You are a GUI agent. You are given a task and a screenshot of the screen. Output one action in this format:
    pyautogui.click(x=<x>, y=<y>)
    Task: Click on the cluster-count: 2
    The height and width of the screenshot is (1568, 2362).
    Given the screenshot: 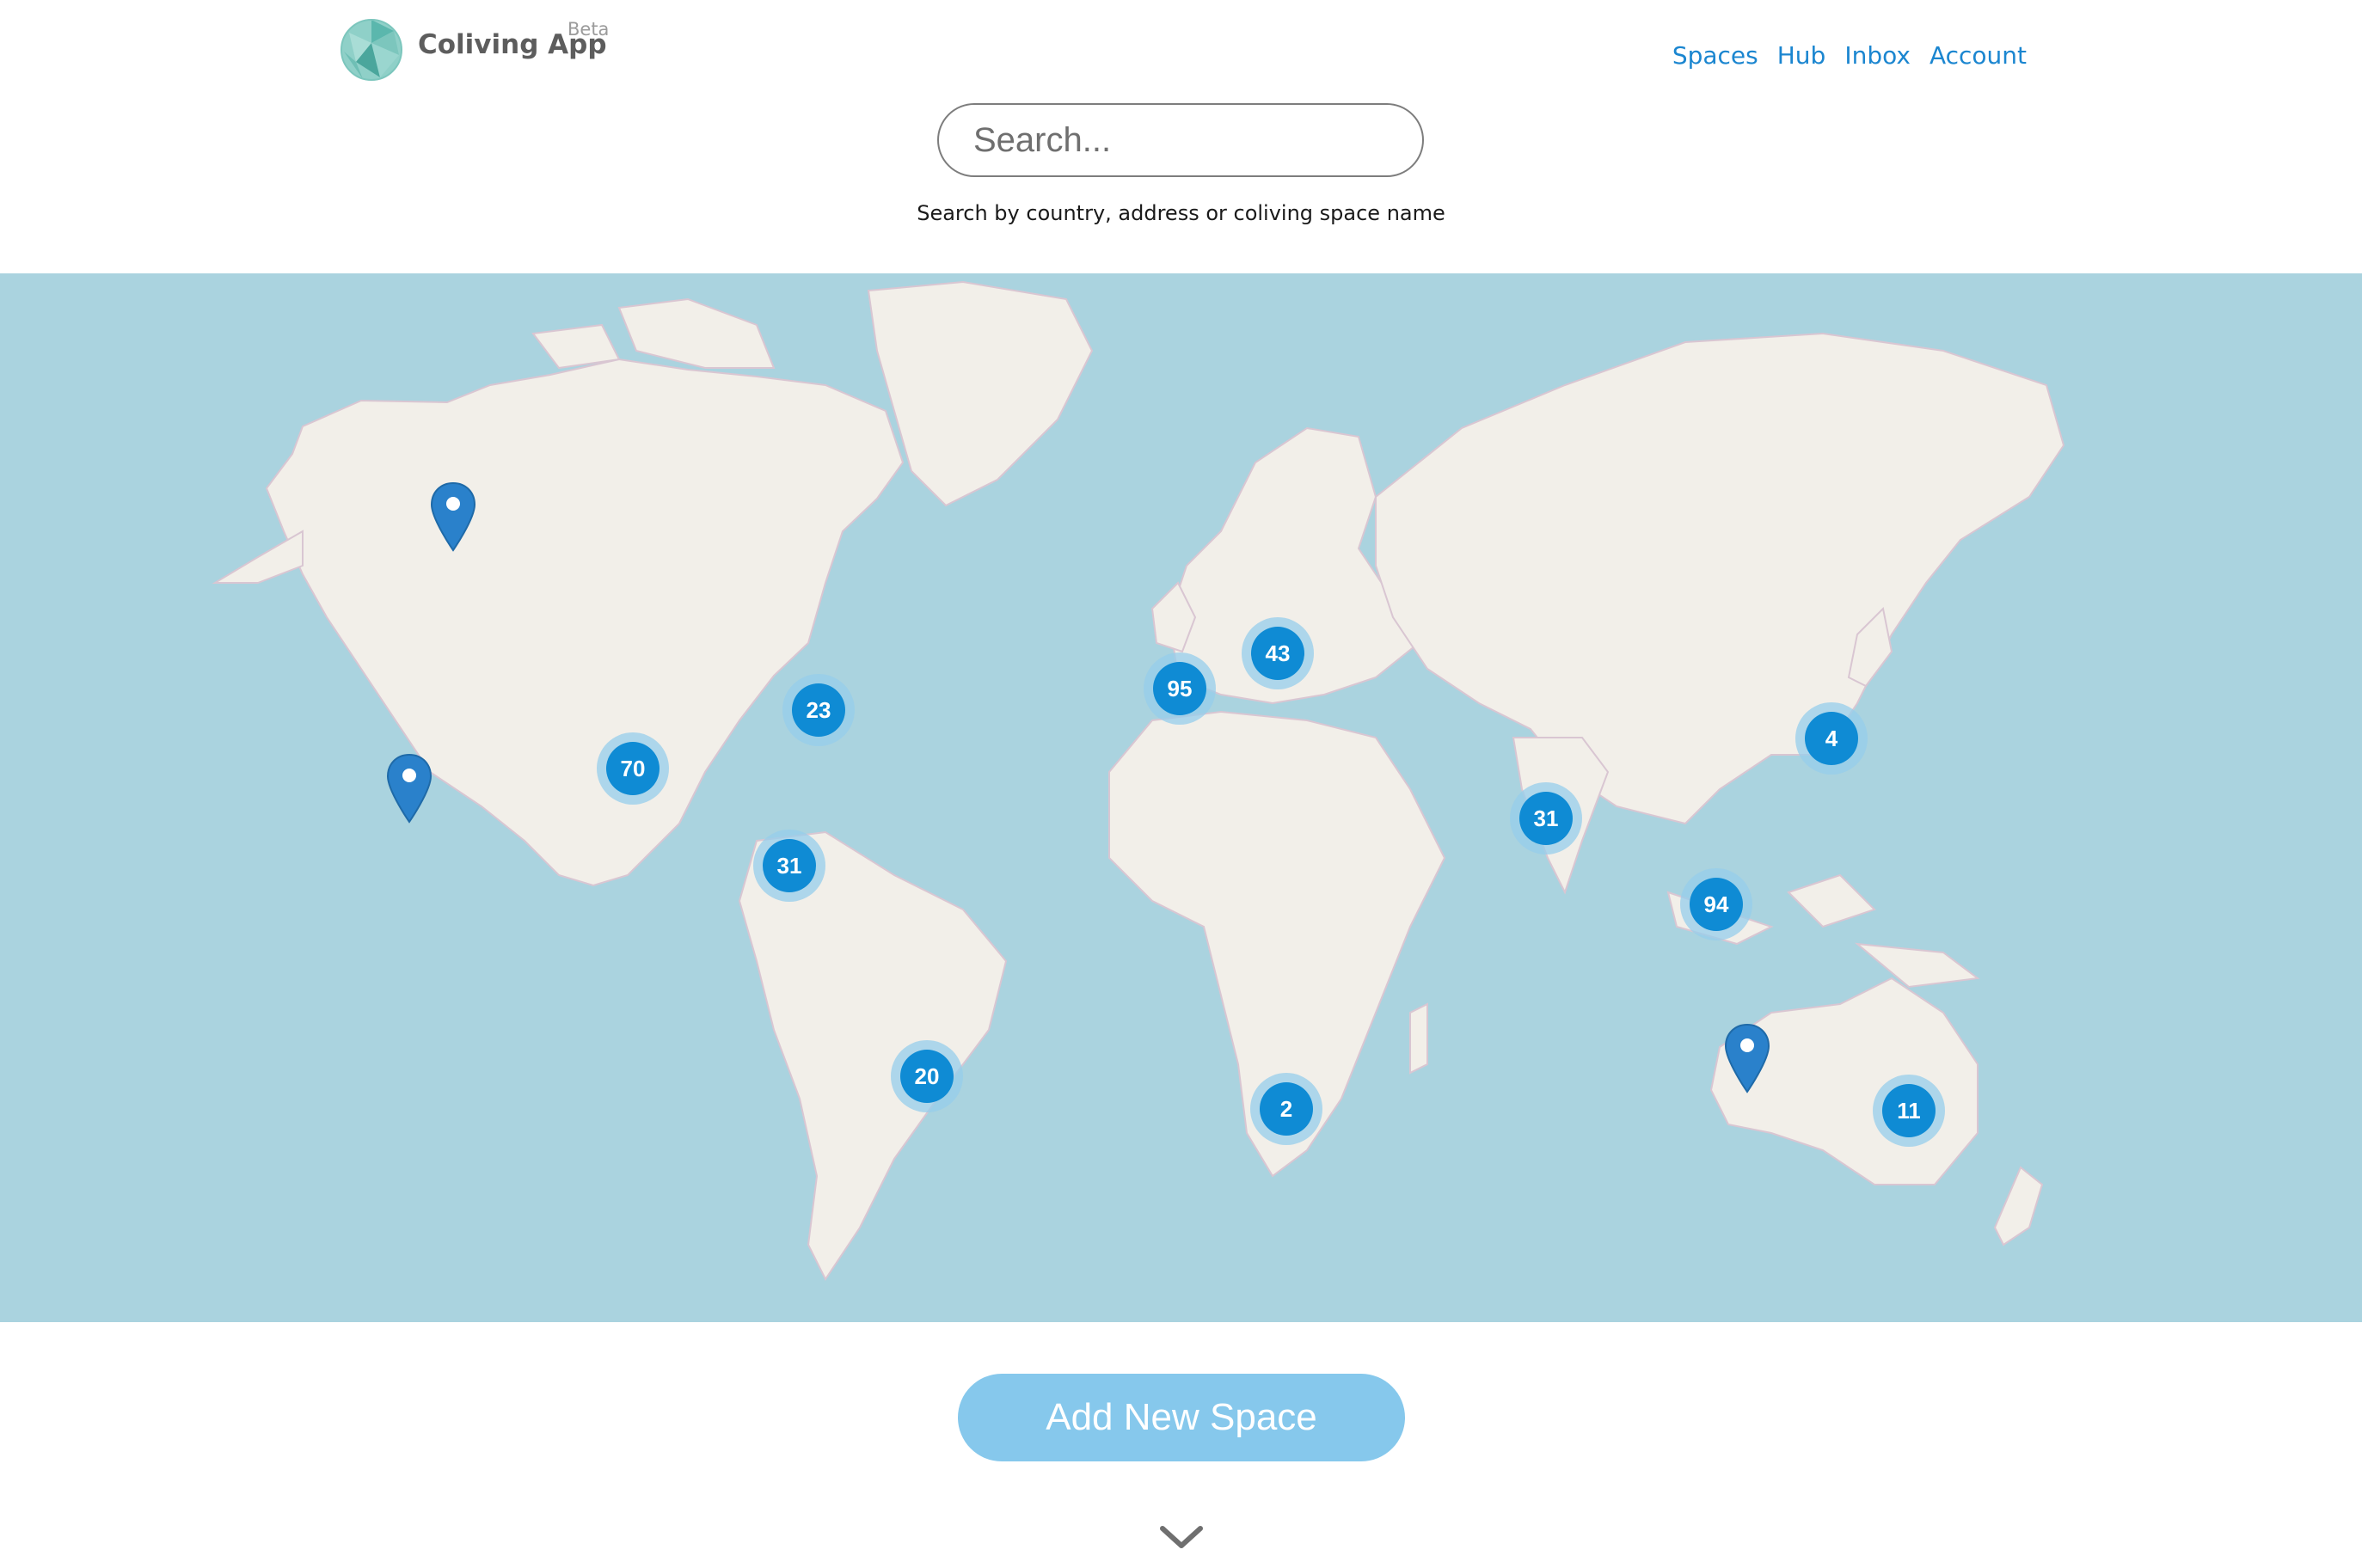 What is the action you would take?
    pyautogui.click(x=1286, y=1109)
    